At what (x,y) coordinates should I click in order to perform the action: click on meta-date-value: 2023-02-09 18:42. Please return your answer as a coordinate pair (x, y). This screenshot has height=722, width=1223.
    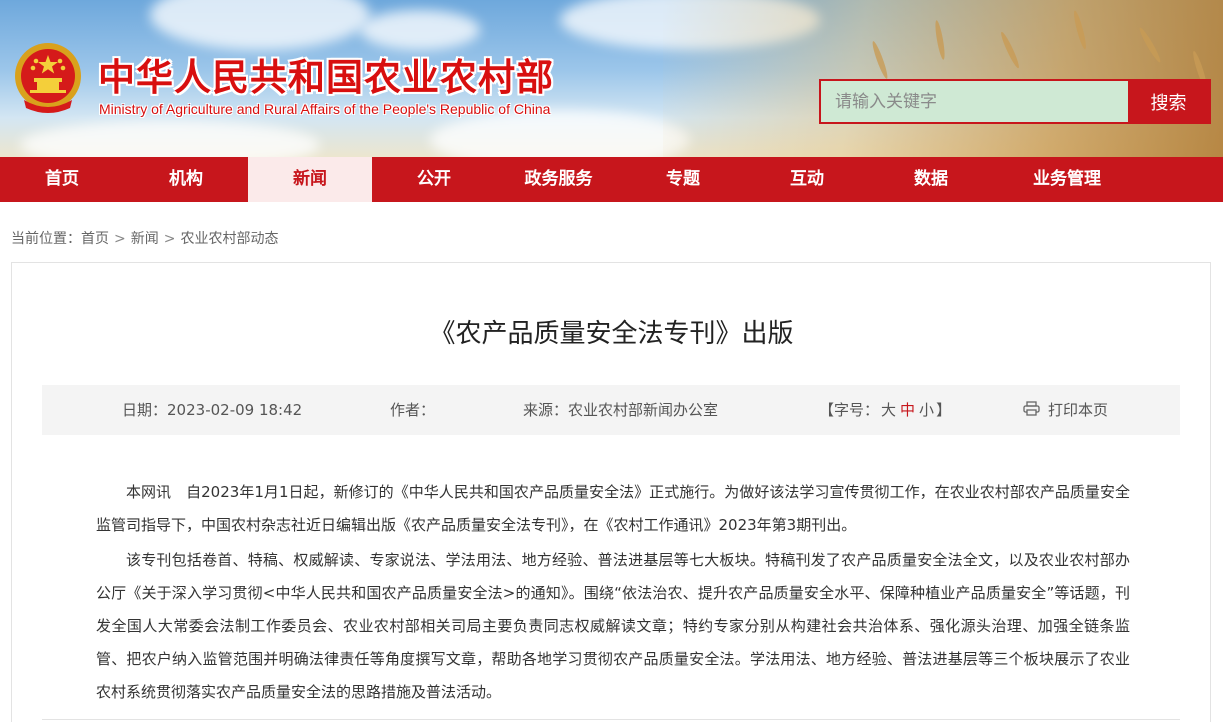
    Looking at the image, I should click on (235, 410).